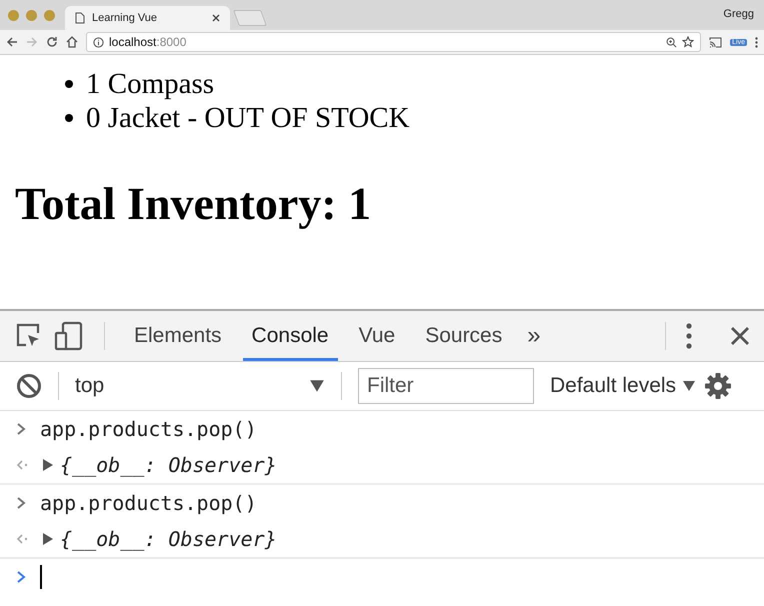  What do you see at coordinates (672, 42) in the screenshot?
I see `zoom-icon` at bounding box center [672, 42].